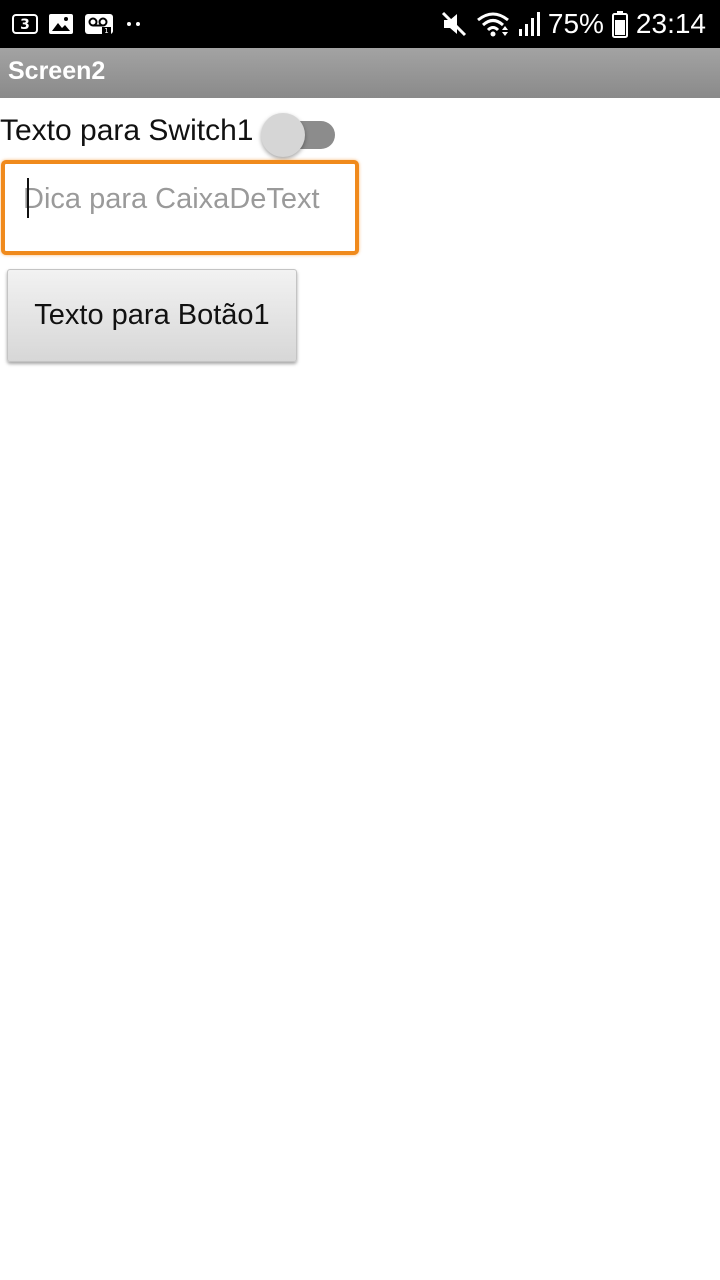 Image resolution: width=720 pixels, height=1280 pixels. What do you see at coordinates (619, 24) in the screenshot?
I see `battery-icon` at bounding box center [619, 24].